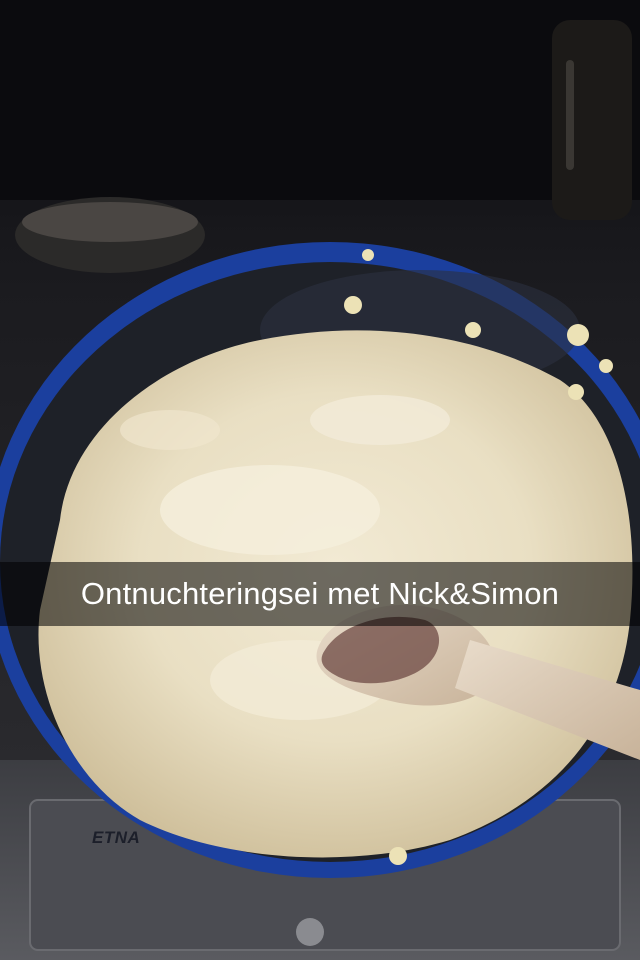  Describe the element at coordinates (116, 837) in the screenshot. I see `stove-brand-label: ETNA` at that location.